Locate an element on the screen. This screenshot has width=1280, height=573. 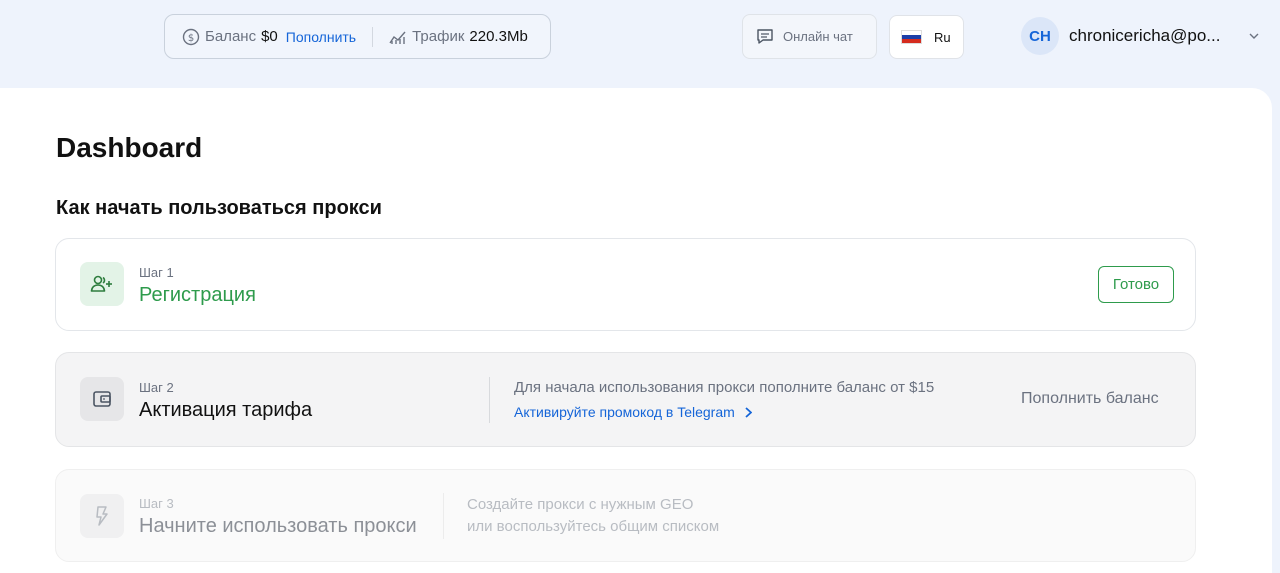
dollar-circle-icon: $ is located at coordinates (191, 37).